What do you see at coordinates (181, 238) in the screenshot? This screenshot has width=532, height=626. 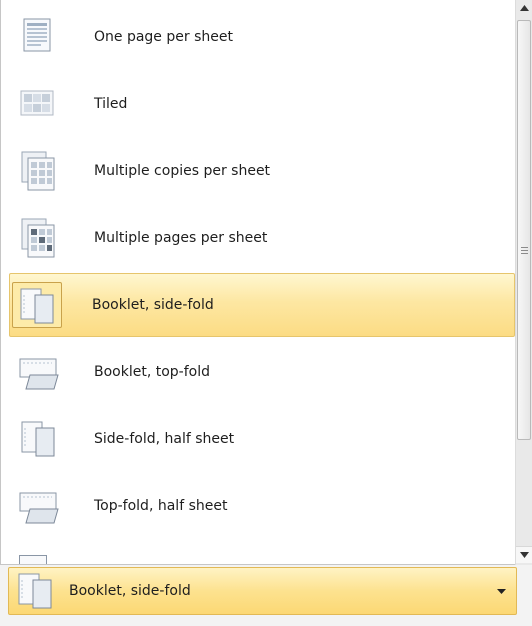 I see `menu-item-label: Multiple pages per sheet` at bounding box center [181, 238].